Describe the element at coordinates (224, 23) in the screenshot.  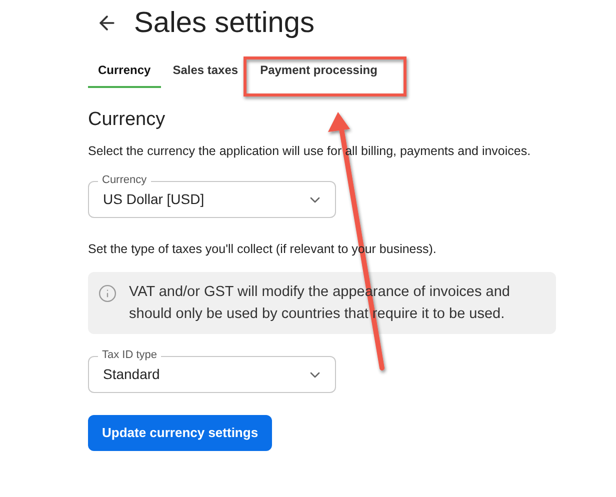
I see `page-title: Sales settings` at that location.